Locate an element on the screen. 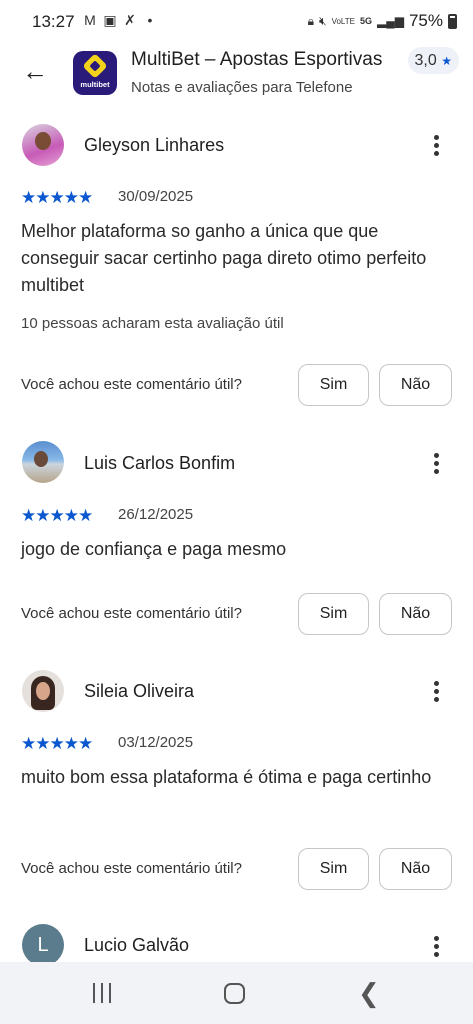  app-title: MultiBet – Apostas Esportivas is located at coordinates (257, 59).